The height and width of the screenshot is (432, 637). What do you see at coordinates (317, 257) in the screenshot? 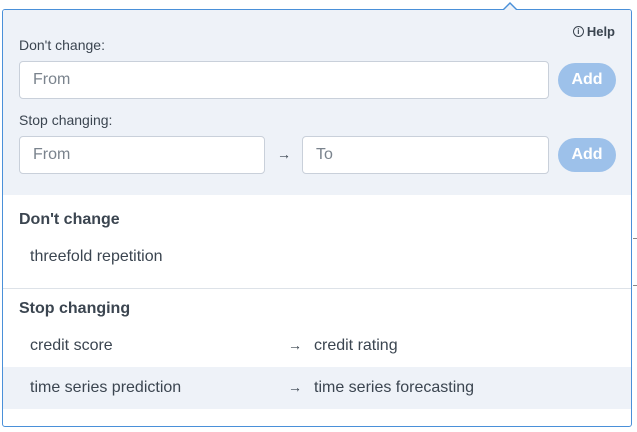
I see `list-item: threefold repetition` at bounding box center [317, 257].